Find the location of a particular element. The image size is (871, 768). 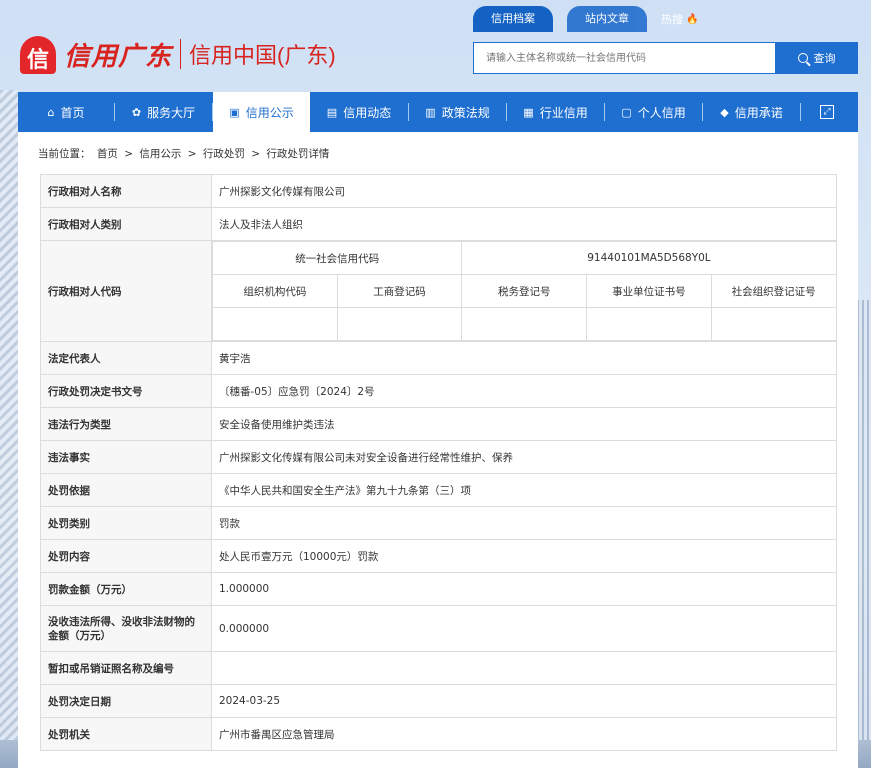

nav-credit-news: ▤ 信用动态 is located at coordinates (359, 112).